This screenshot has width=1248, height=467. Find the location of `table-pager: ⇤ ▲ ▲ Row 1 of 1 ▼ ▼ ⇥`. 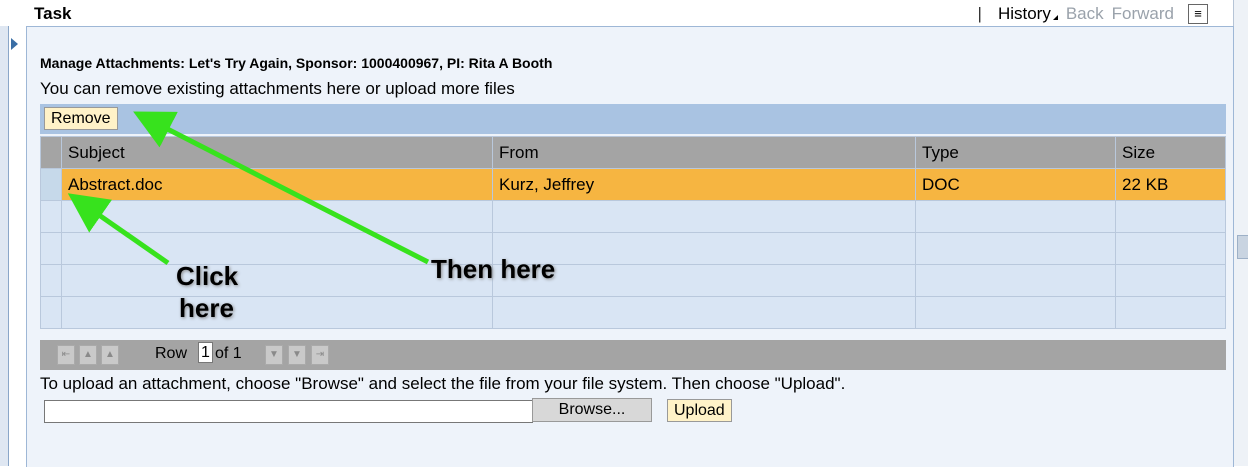

table-pager: ⇤ ▲ ▲ Row 1 of 1 ▼ ▼ ⇥ is located at coordinates (633, 355).